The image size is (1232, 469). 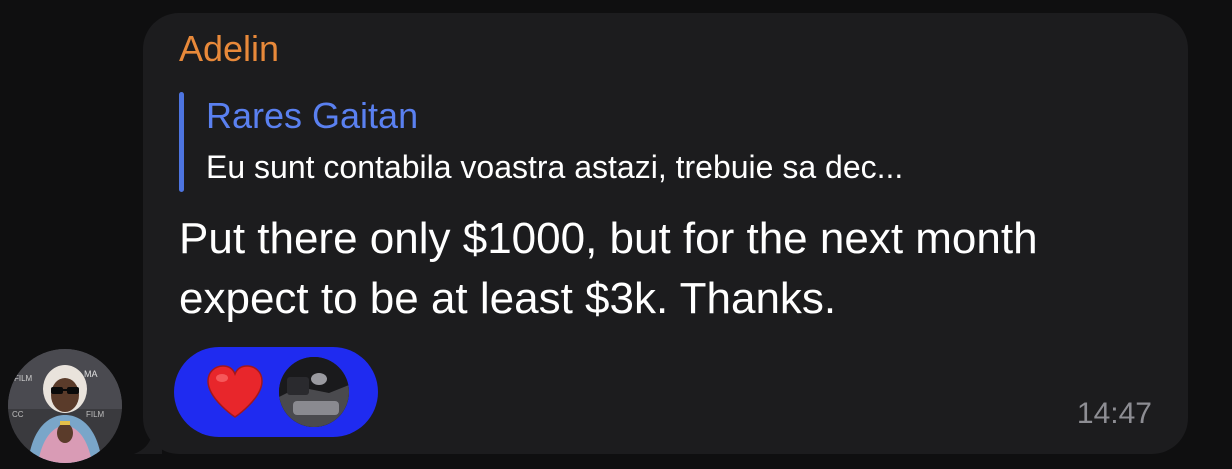 I want to click on avatar-photo: FILM MA CC FILM, so click(x=65, y=406).